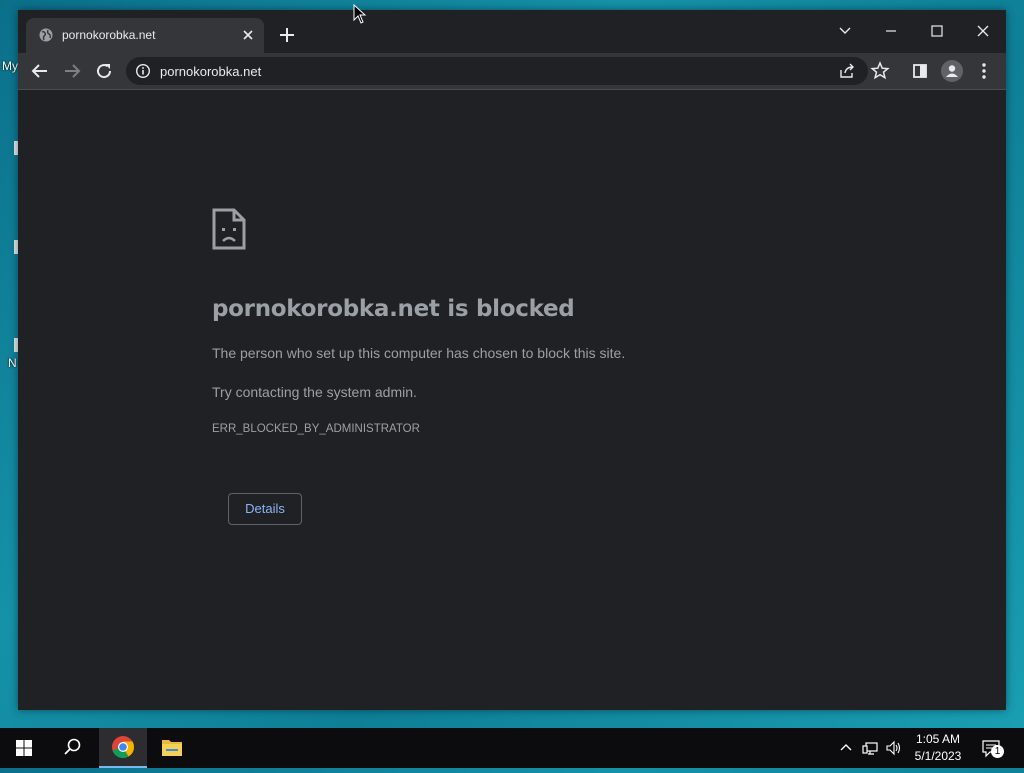 The image size is (1024, 773). I want to click on tab-strip: pornokorobka.net, so click(512, 31).